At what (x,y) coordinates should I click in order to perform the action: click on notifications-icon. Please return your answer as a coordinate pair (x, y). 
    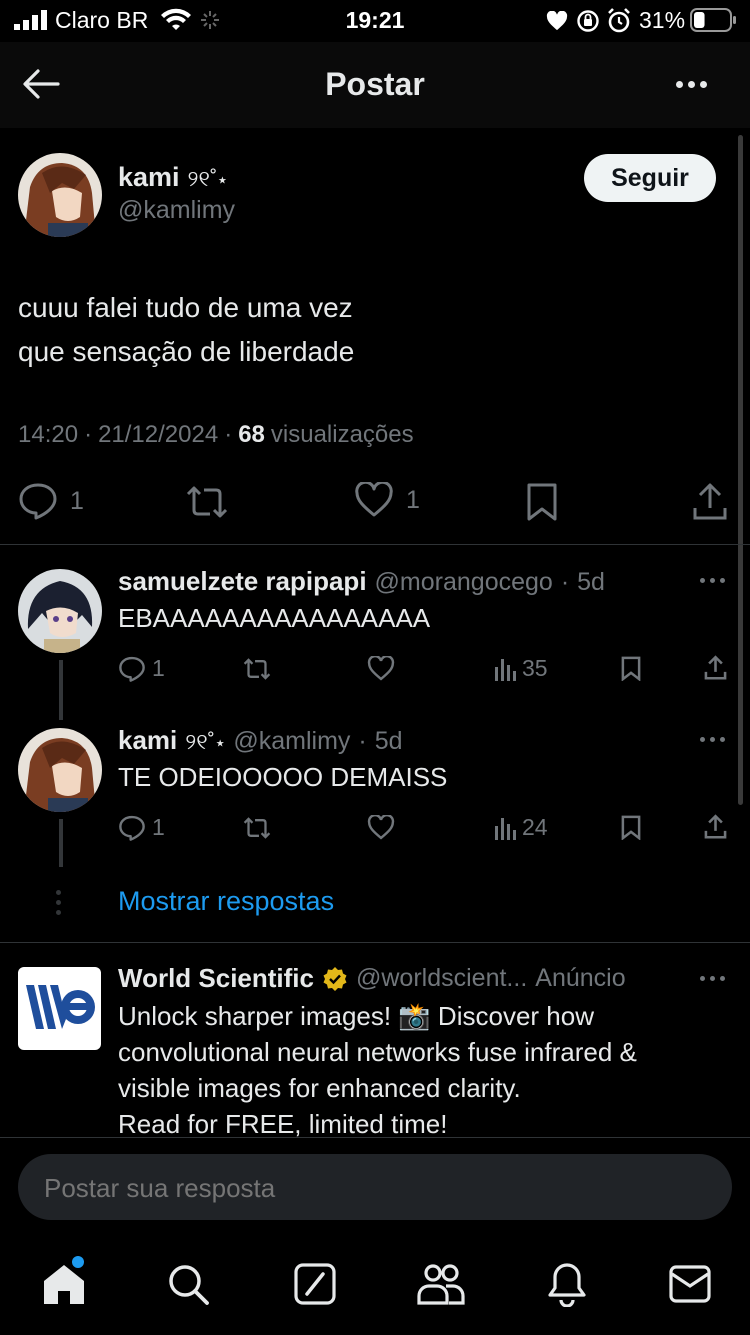
    Looking at the image, I should click on (567, 1284).